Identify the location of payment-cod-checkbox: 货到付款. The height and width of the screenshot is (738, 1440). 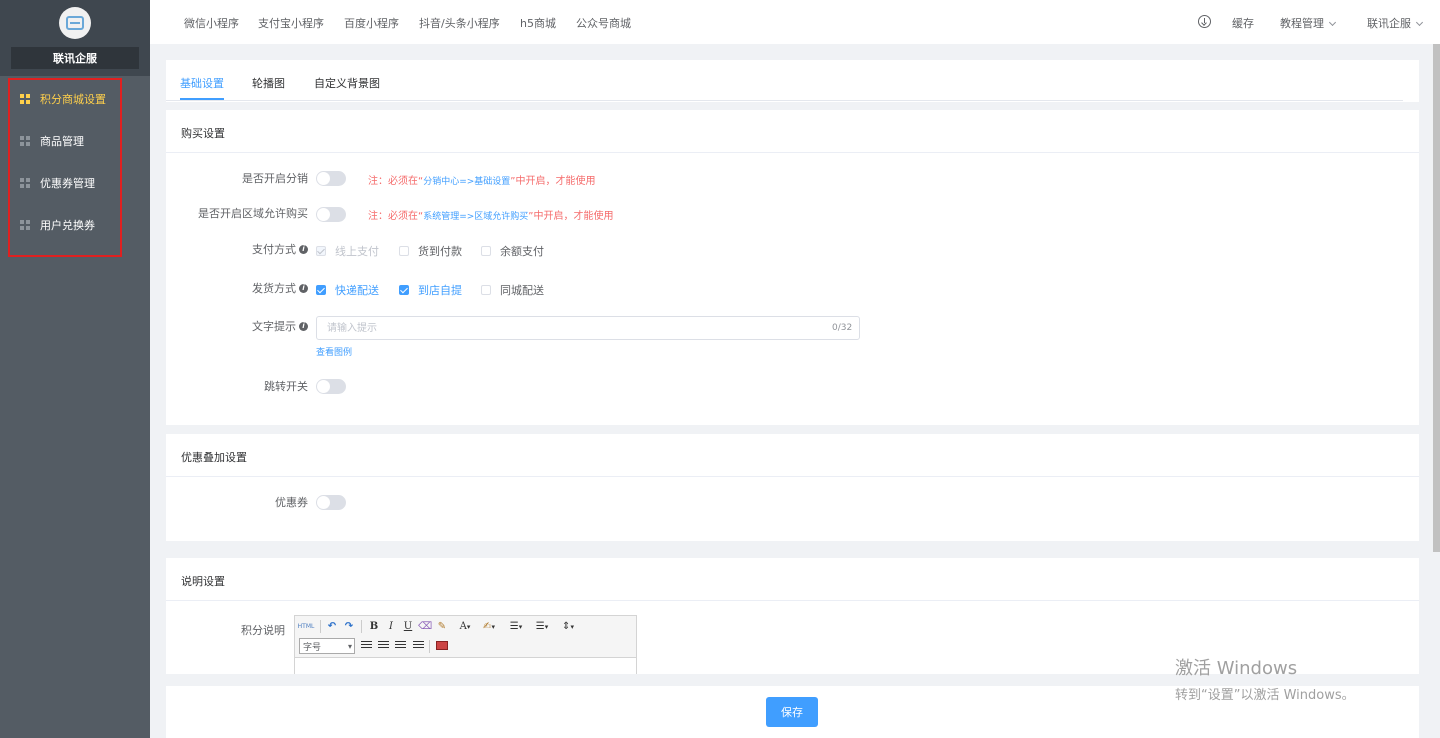
(430, 251).